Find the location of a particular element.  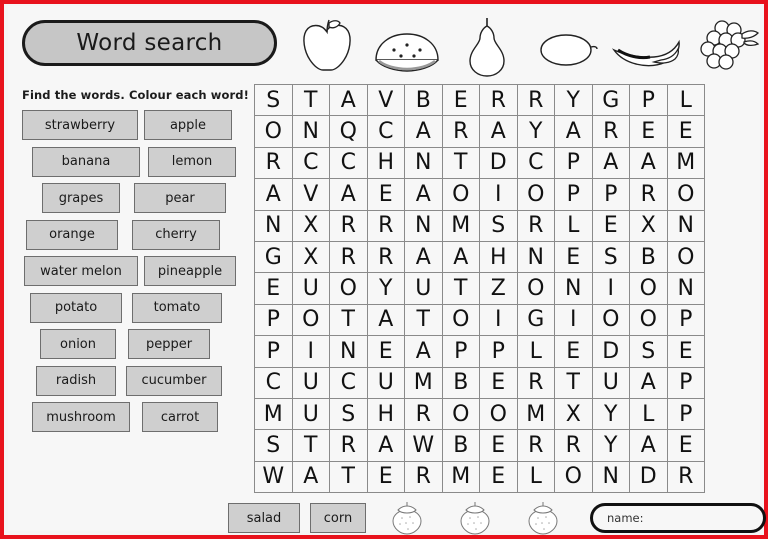

word-chip-grapes: grapes is located at coordinates (81, 198).